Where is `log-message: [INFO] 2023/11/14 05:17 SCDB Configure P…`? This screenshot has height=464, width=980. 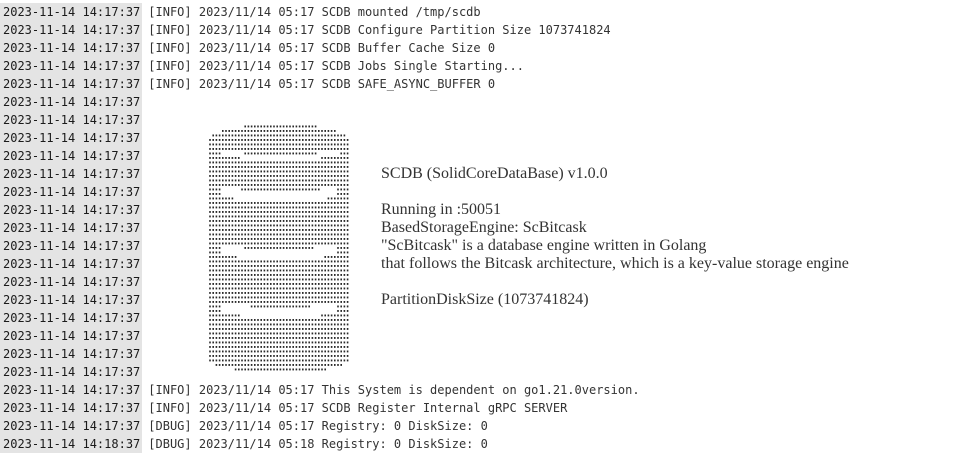
log-message: [INFO] 2023/11/14 05:17 SCDB Configure P… is located at coordinates (379, 30).